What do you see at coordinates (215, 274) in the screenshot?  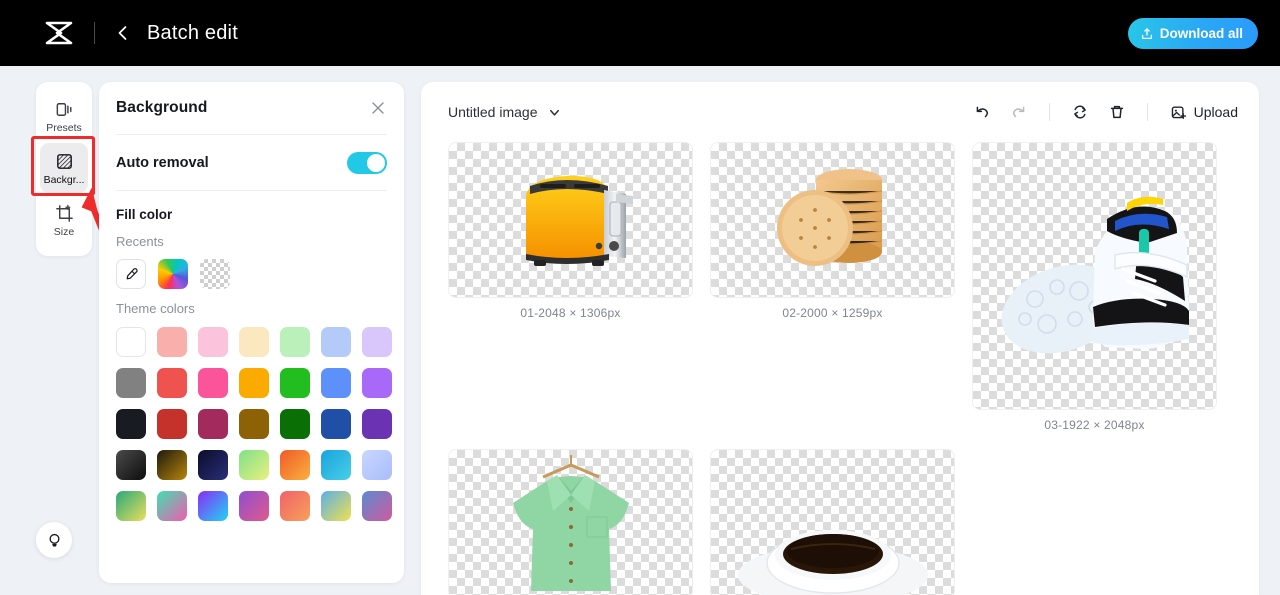 I see `transparent-swatch` at bounding box center [215, 274].